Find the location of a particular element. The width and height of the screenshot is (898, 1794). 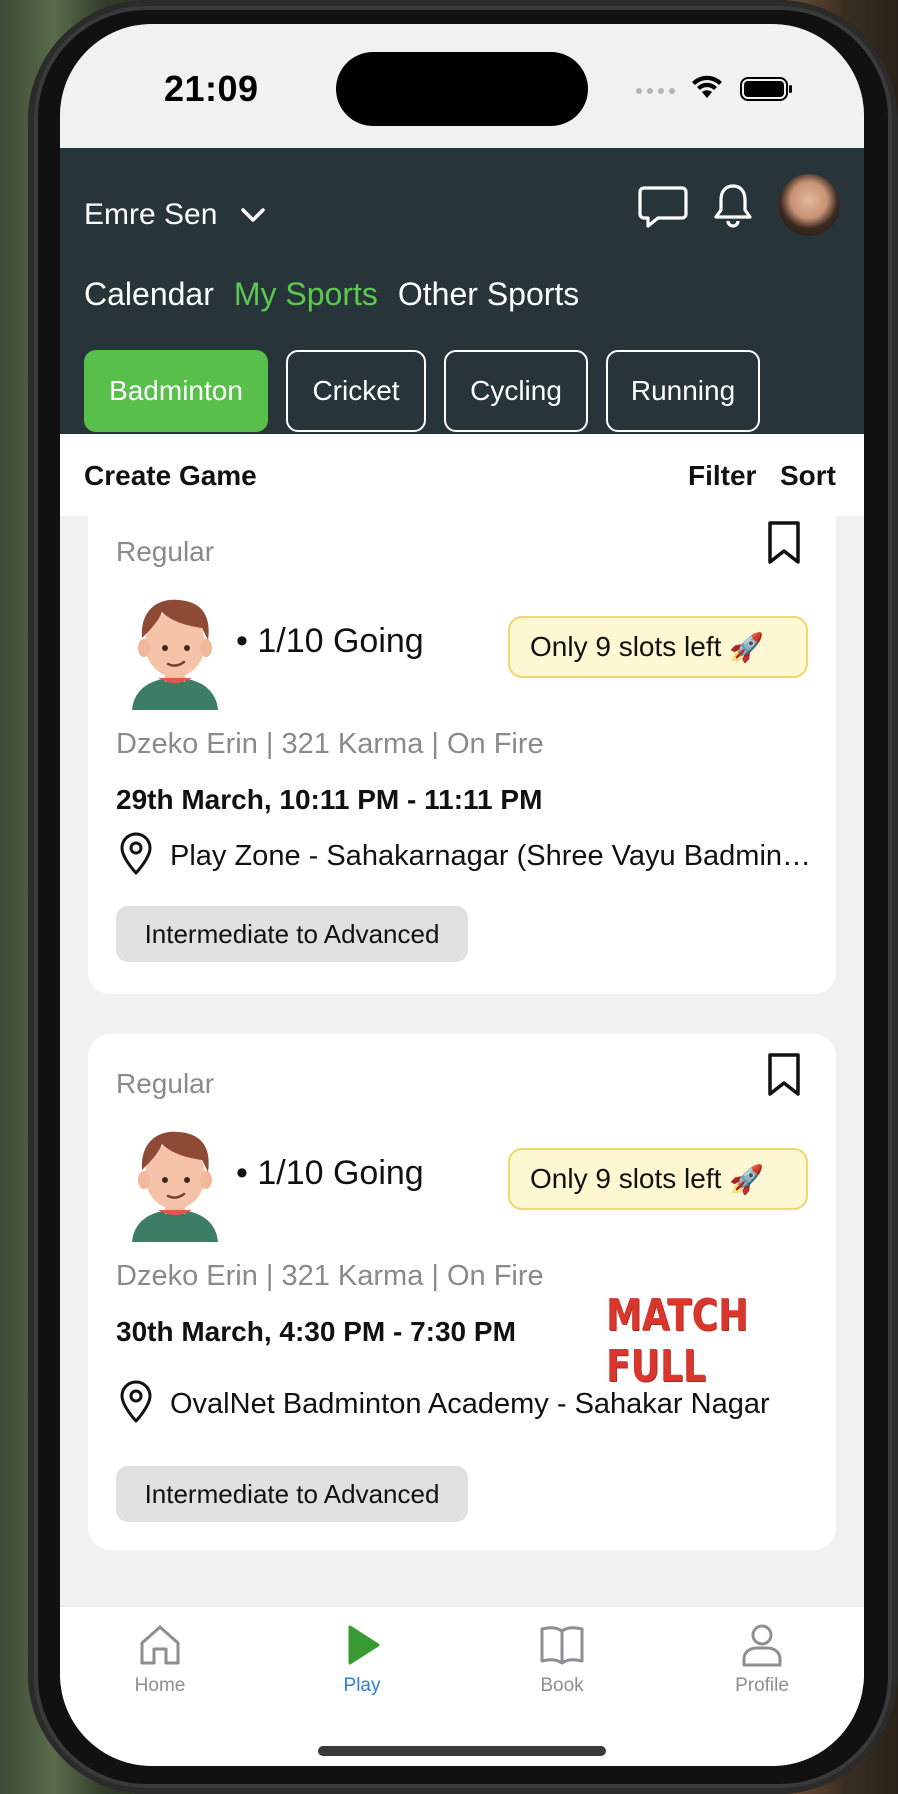

tab-calendar: Calendar is located at coordinates (149, 294).